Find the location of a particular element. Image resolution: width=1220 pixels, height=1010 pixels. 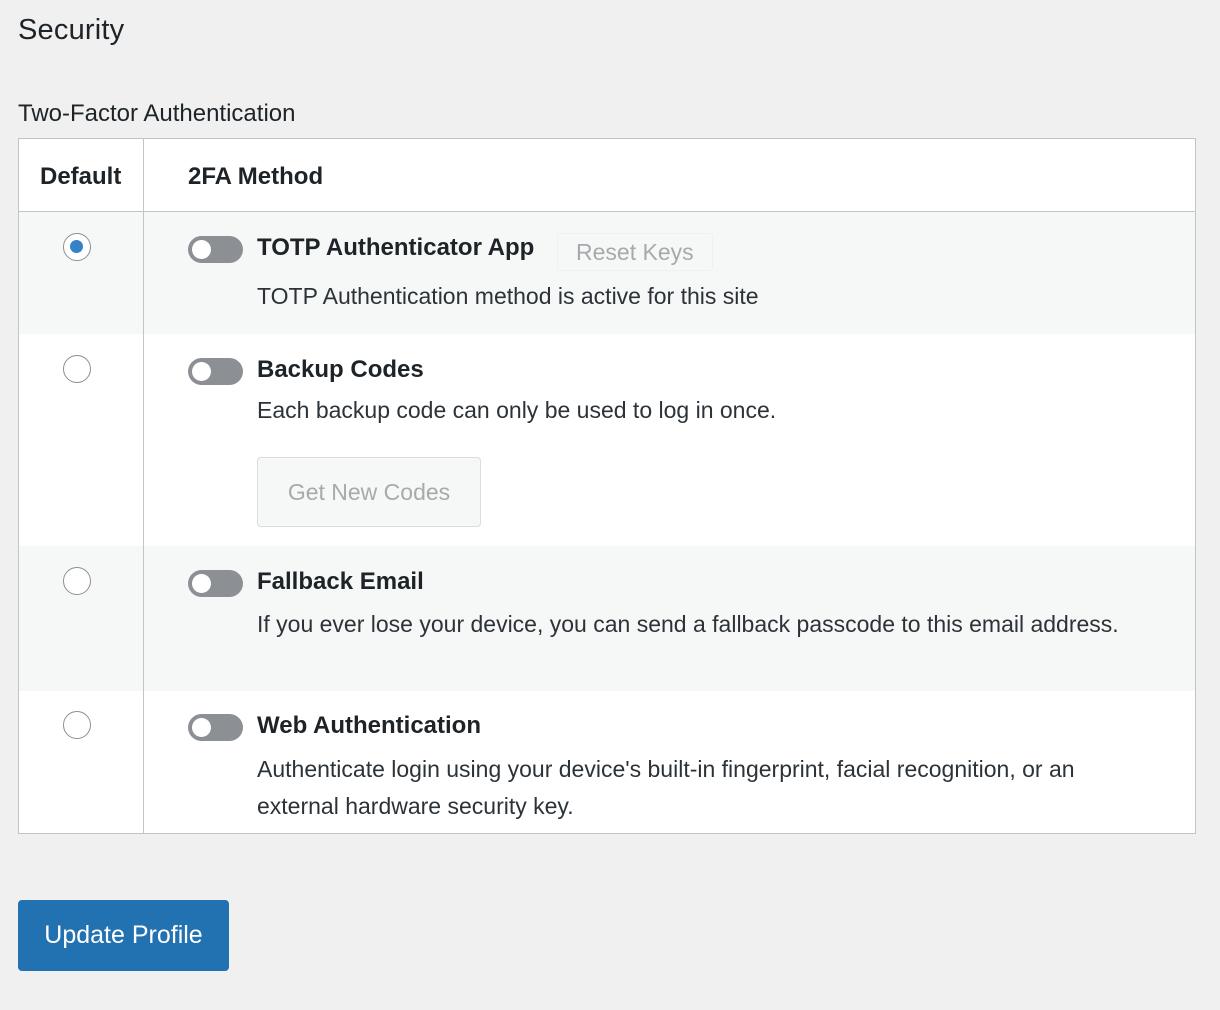

method-title-backup-codes: Backup Codes is located at coordinates (340, 369).